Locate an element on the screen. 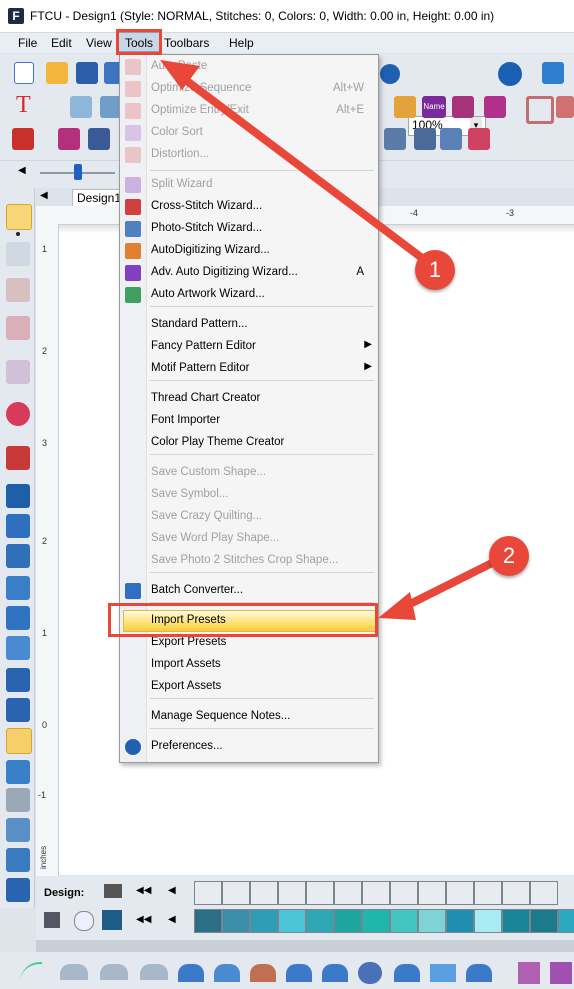  arrow-1-line is located at coordinates (298, 165).